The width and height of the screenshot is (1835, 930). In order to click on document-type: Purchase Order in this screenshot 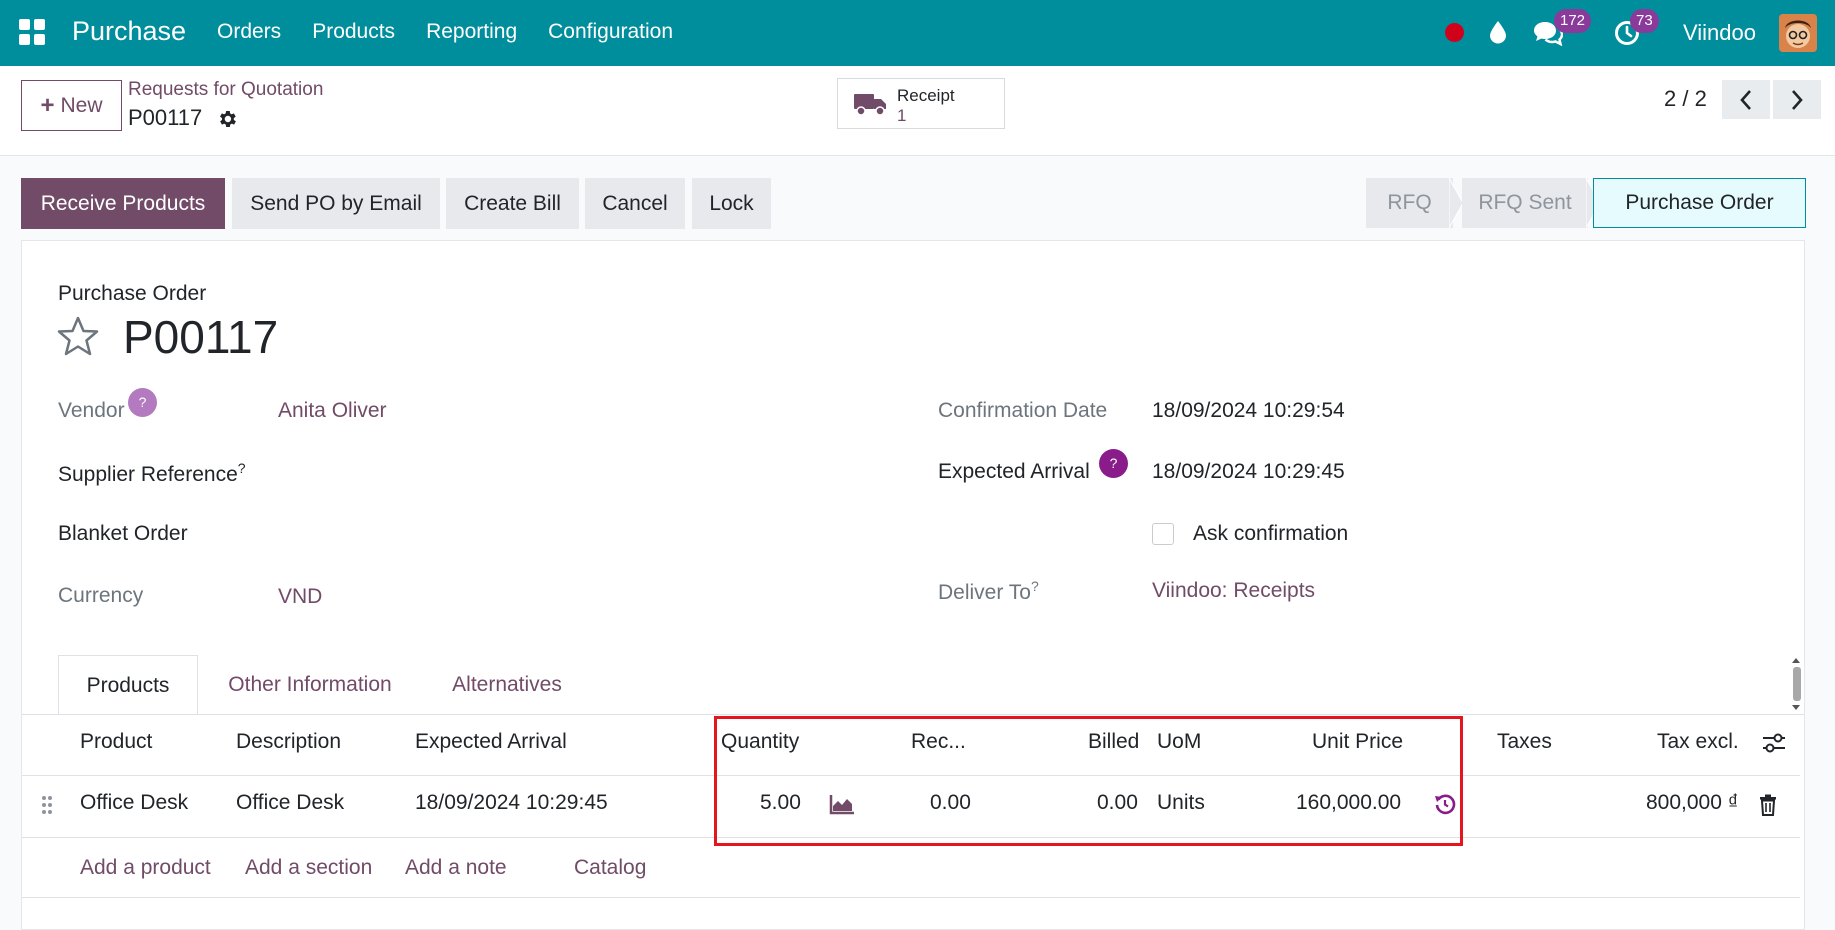, I will do `click(132, 293)`.